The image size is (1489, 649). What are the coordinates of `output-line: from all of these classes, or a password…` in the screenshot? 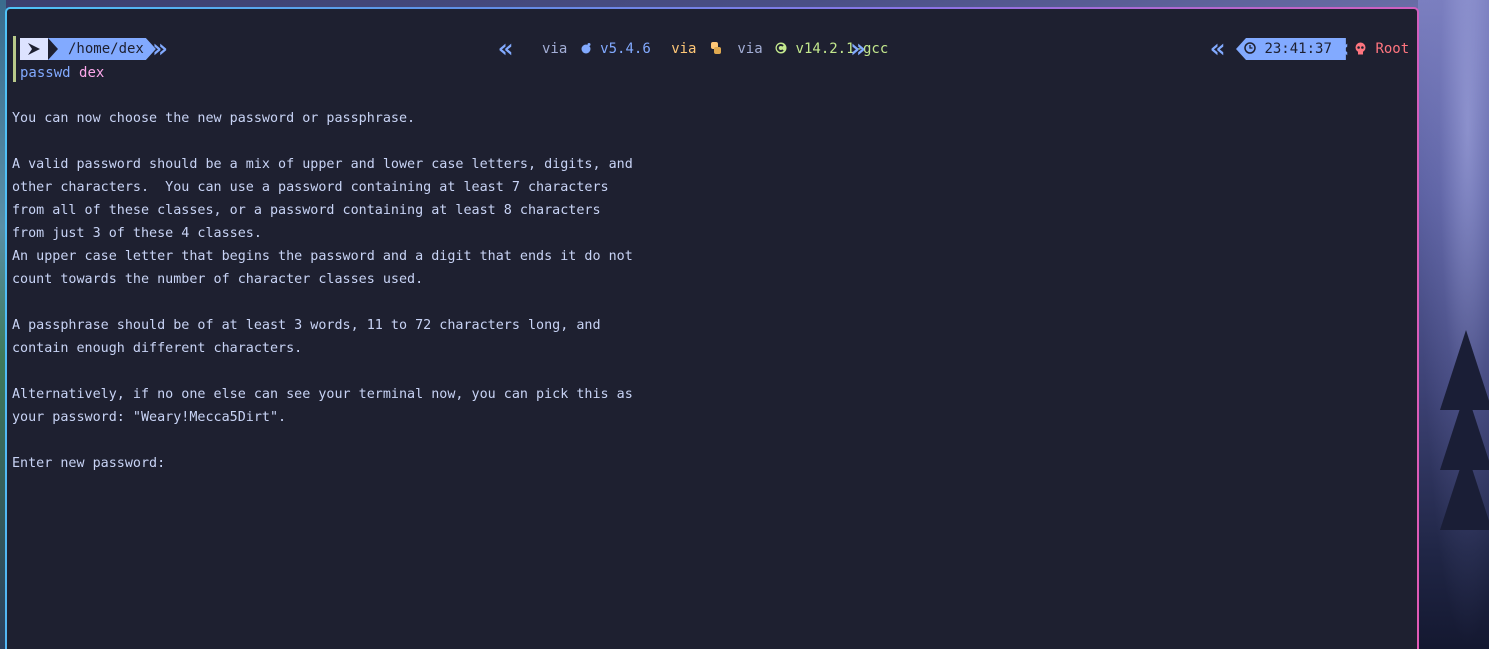 It's located at (306, 210).